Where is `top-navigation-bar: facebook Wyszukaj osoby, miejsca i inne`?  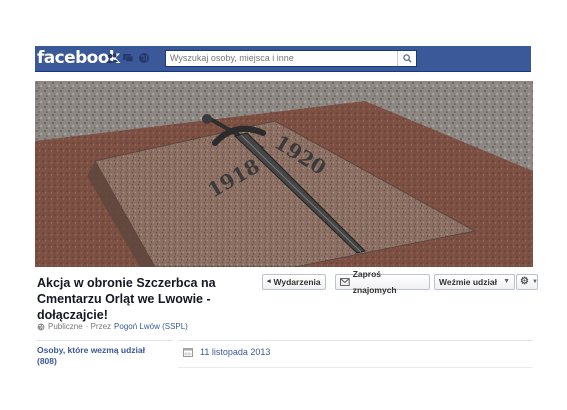 top-navigation-bar: facebook Wyszukaj osoby, miejsca i inne is located at coordinates (283, 59).